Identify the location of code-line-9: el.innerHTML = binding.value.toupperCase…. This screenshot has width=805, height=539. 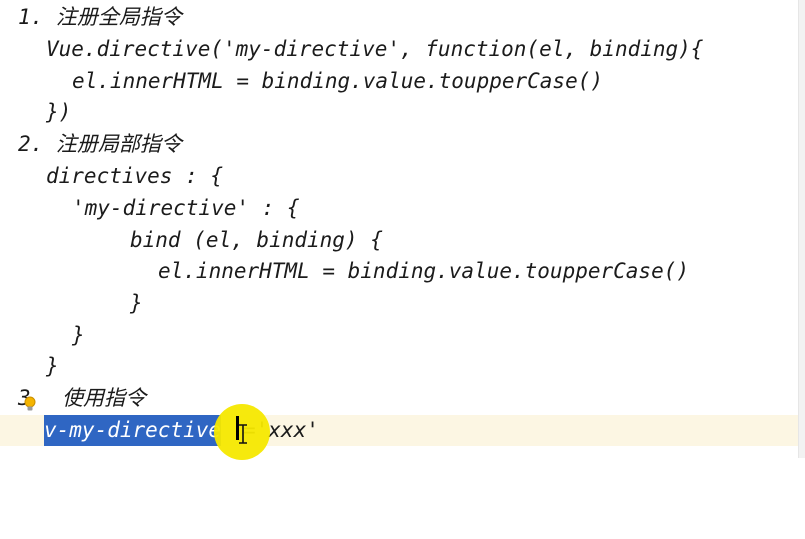
(402, 271).